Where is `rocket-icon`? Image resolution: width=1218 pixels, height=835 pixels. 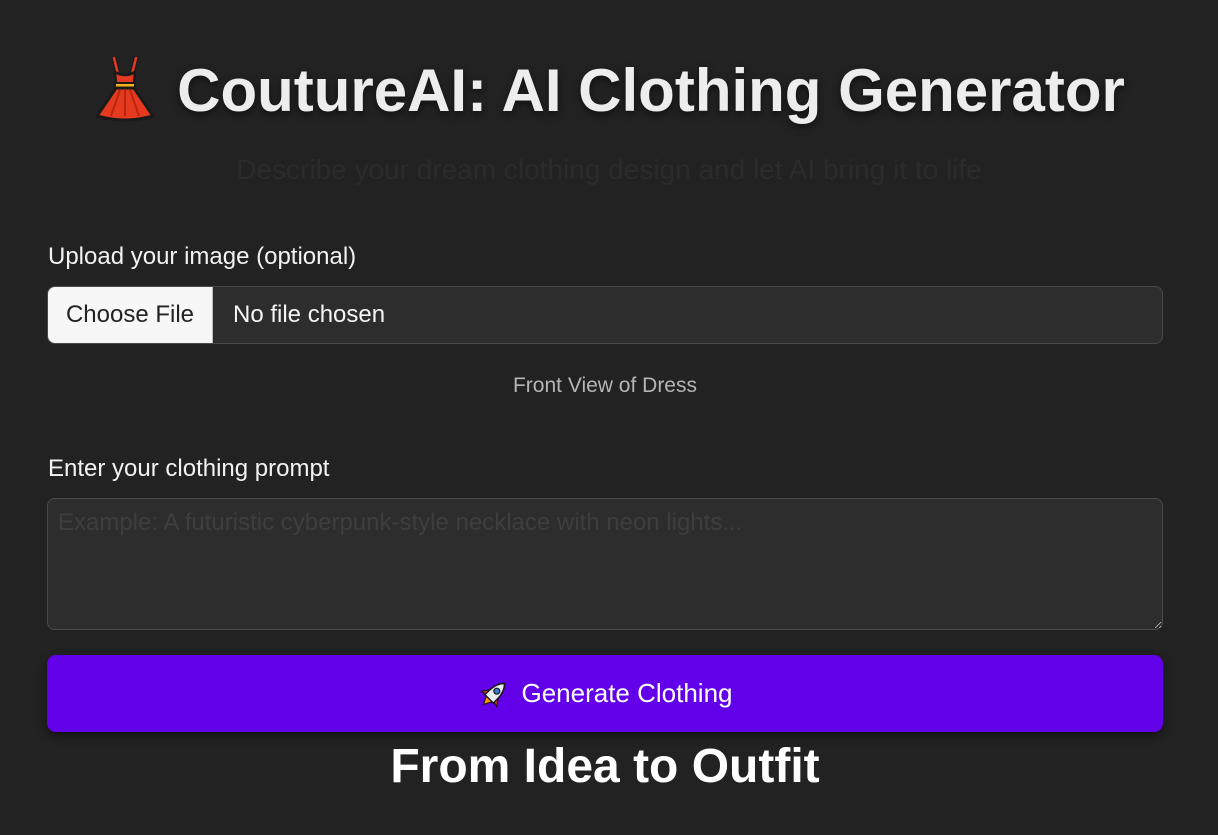 rocket-icon is located at coordinates (494, 694).